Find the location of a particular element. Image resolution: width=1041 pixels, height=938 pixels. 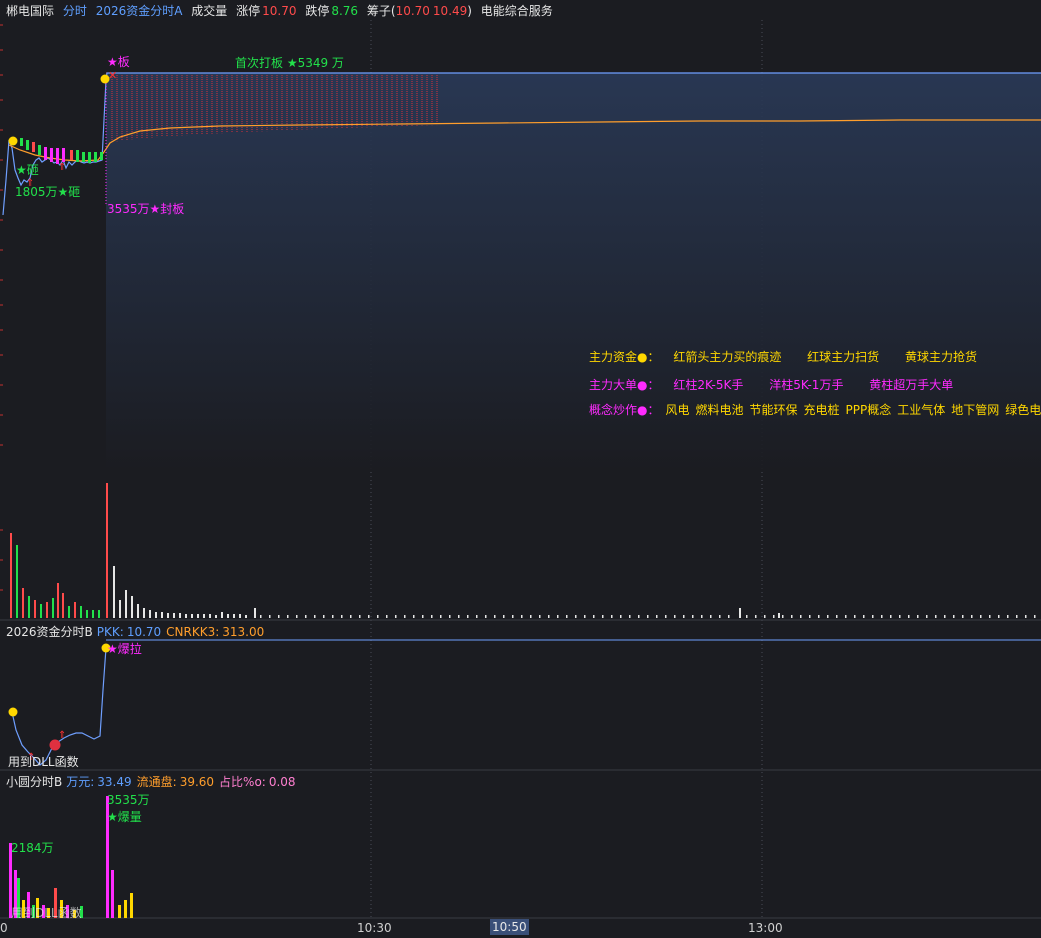

concept-tag: 风电 is located at coordinates (677, 410).